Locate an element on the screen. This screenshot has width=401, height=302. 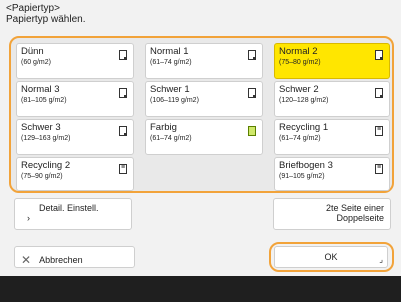
paper-type-tile-normal-2: Normal 2 (75–80 g/m2) is located at coordinates (332, 61).